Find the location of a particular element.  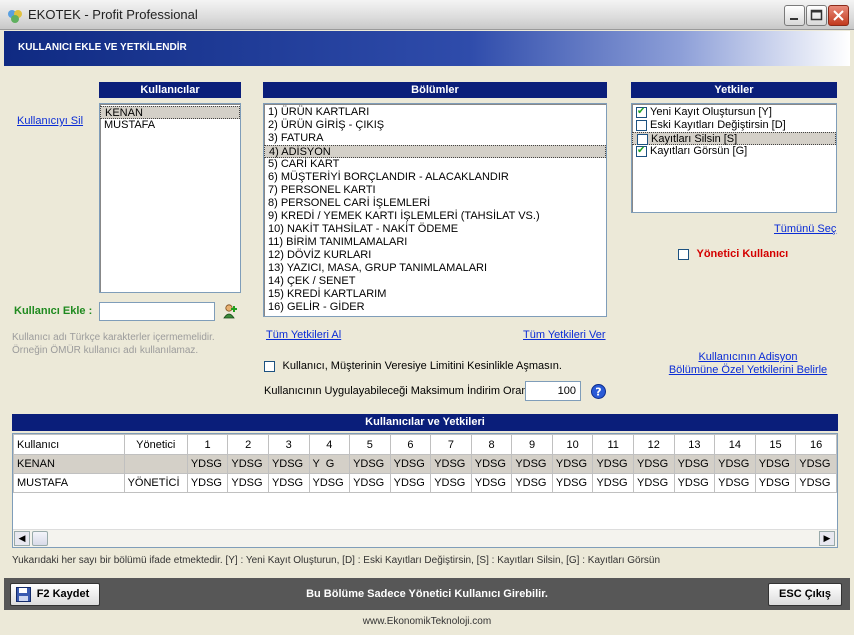

permission-item: Kayıtları Silsin [S] is located at coordinates (734, 138).